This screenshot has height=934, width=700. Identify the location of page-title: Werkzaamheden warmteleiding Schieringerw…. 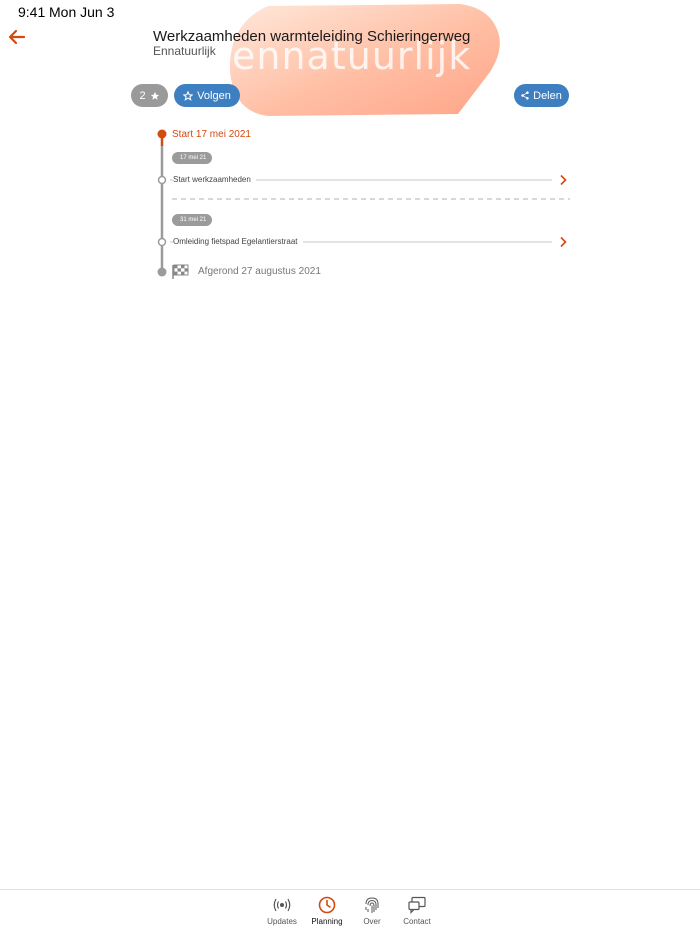
(312, 36).